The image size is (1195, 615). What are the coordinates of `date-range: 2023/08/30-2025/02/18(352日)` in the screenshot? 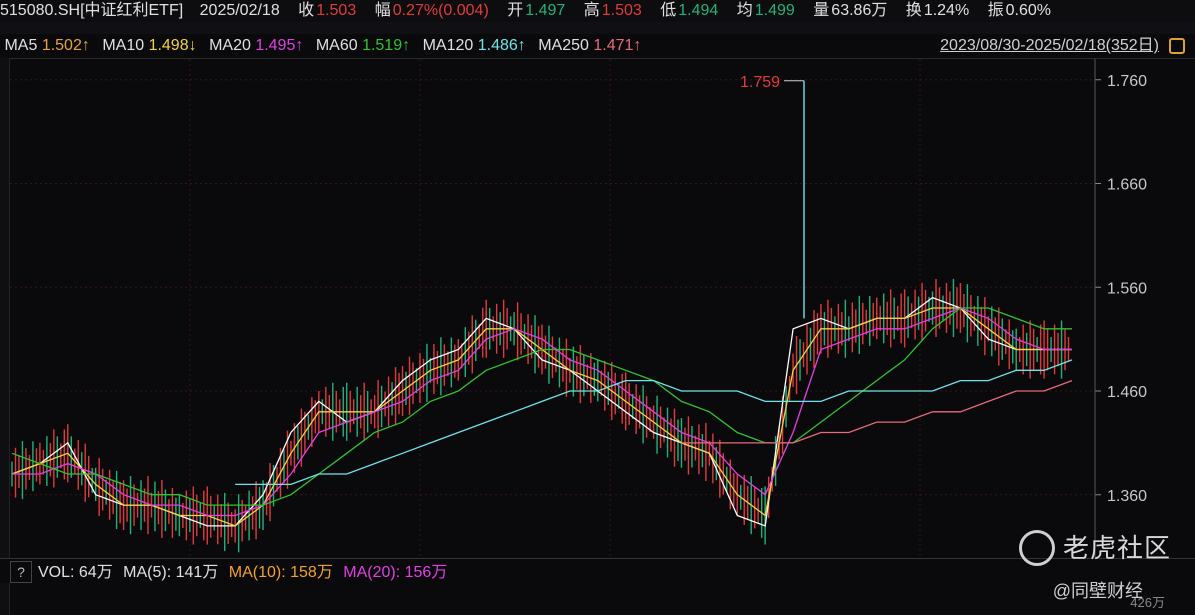 It's located at (1049, 46).